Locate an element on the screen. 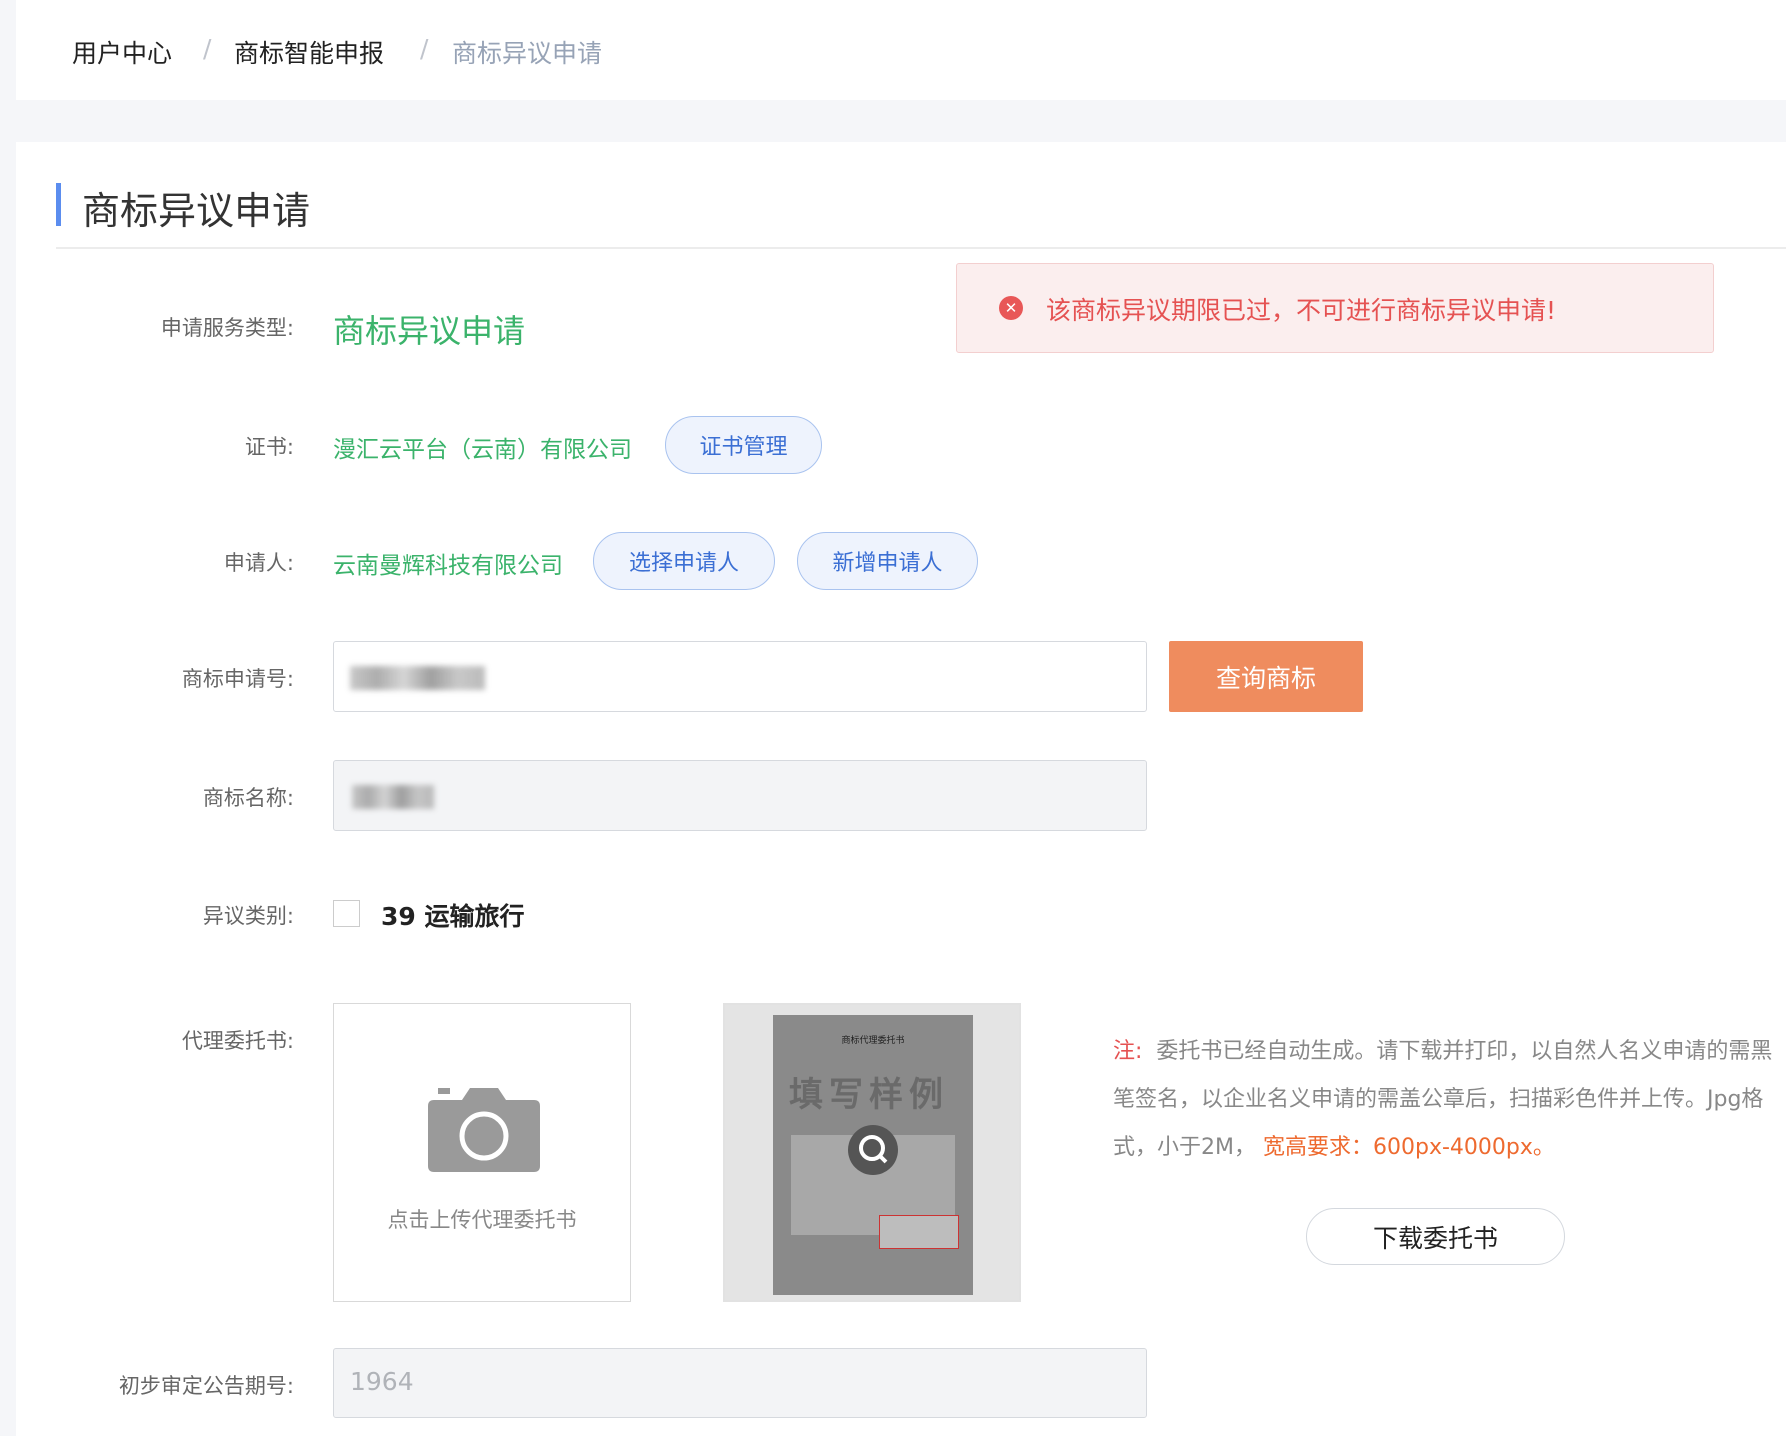 This screenshot has width=1786, height=1436. download-attorney-button: 下载委托书 is located at coordinates (1435, 1236).